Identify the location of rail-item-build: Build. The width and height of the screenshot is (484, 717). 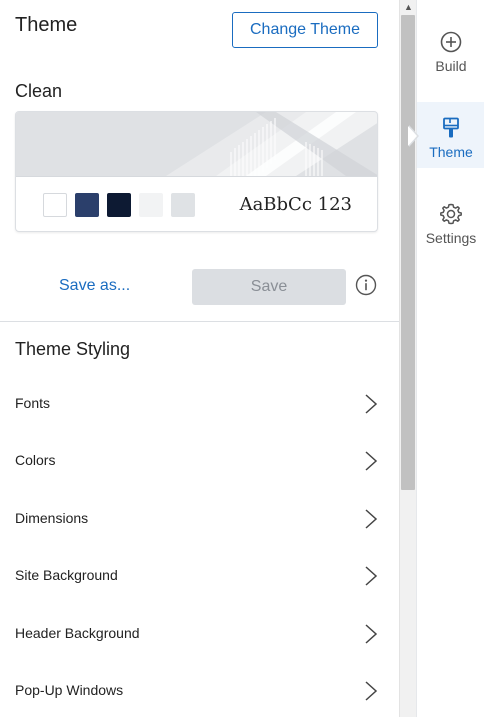
(450, 49).